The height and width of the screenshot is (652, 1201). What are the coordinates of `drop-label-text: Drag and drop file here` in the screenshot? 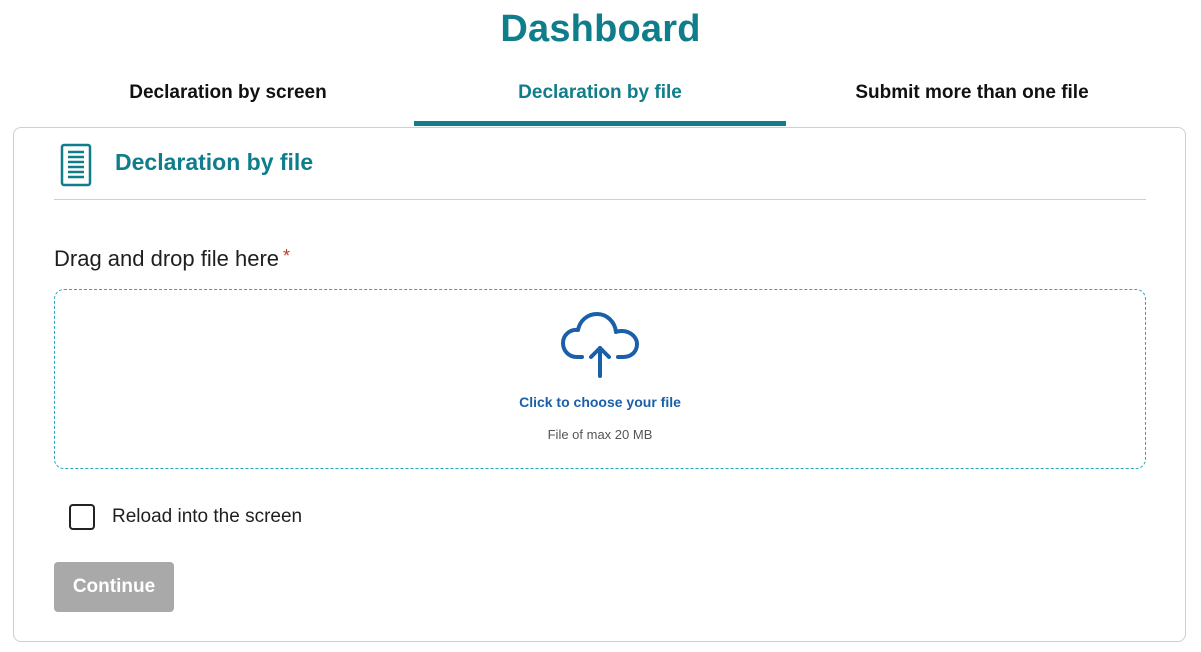 It's located at (167, 258).